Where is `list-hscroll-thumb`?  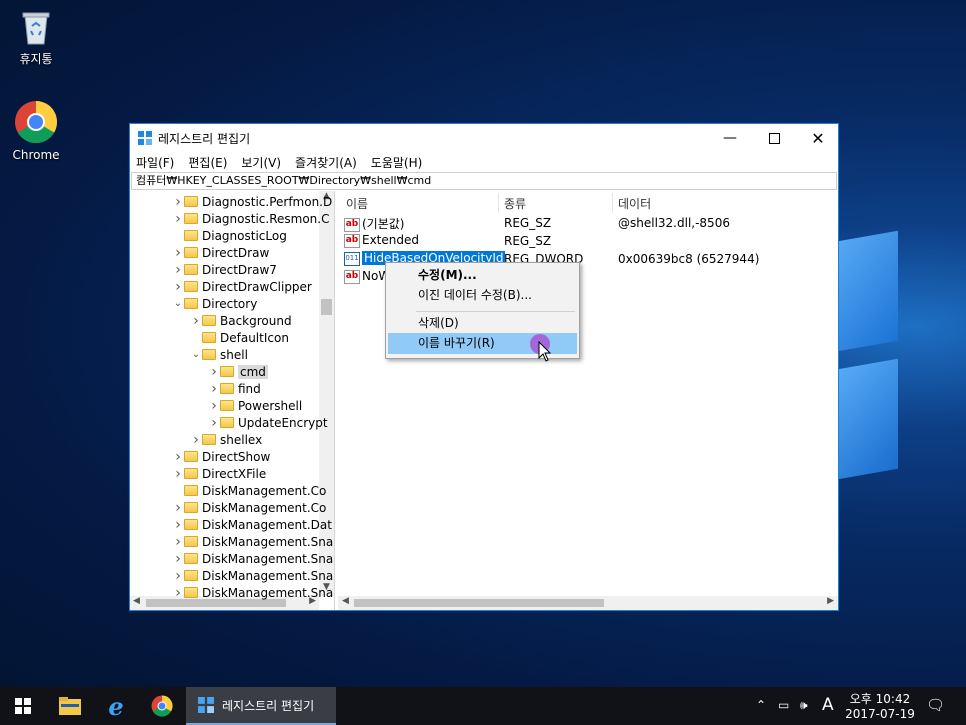 list-hscroll-thumb is located at coordinates (479, 603).